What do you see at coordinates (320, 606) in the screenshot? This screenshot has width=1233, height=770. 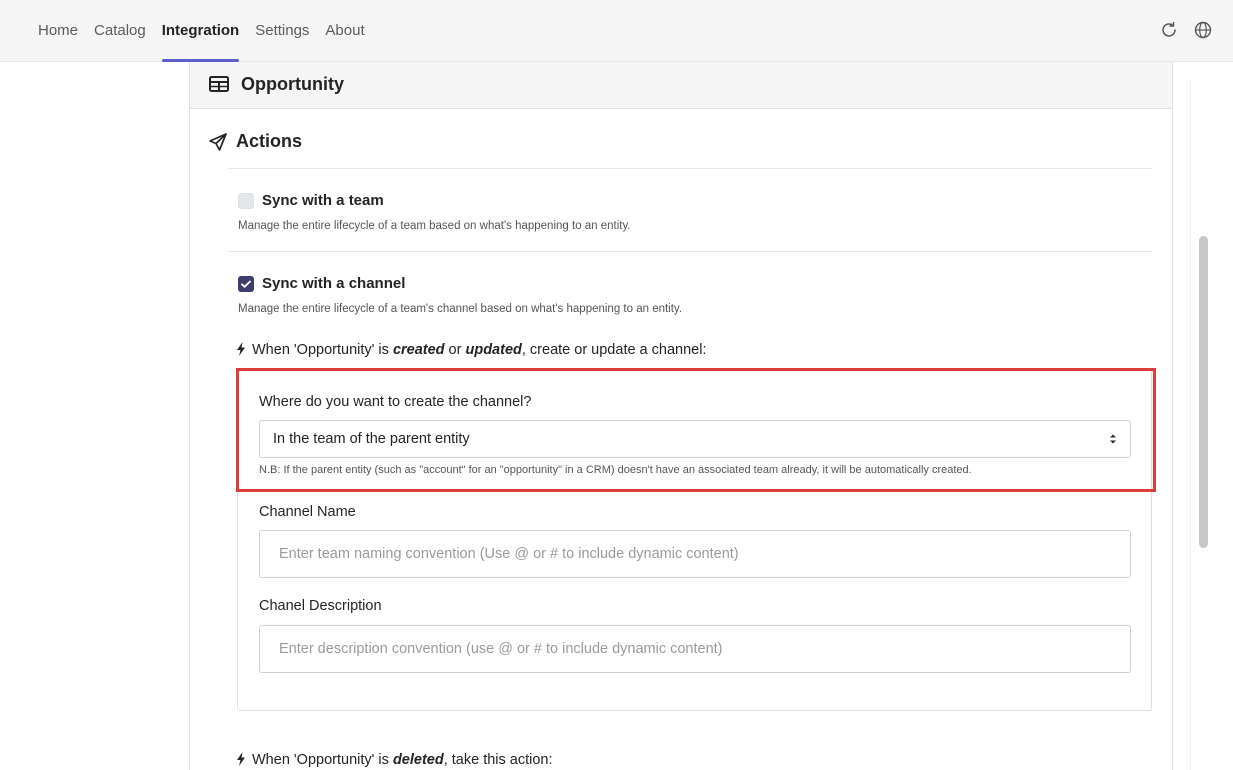 I see `channel-description-label: Chanel Description` at bounding box center [320, 606].